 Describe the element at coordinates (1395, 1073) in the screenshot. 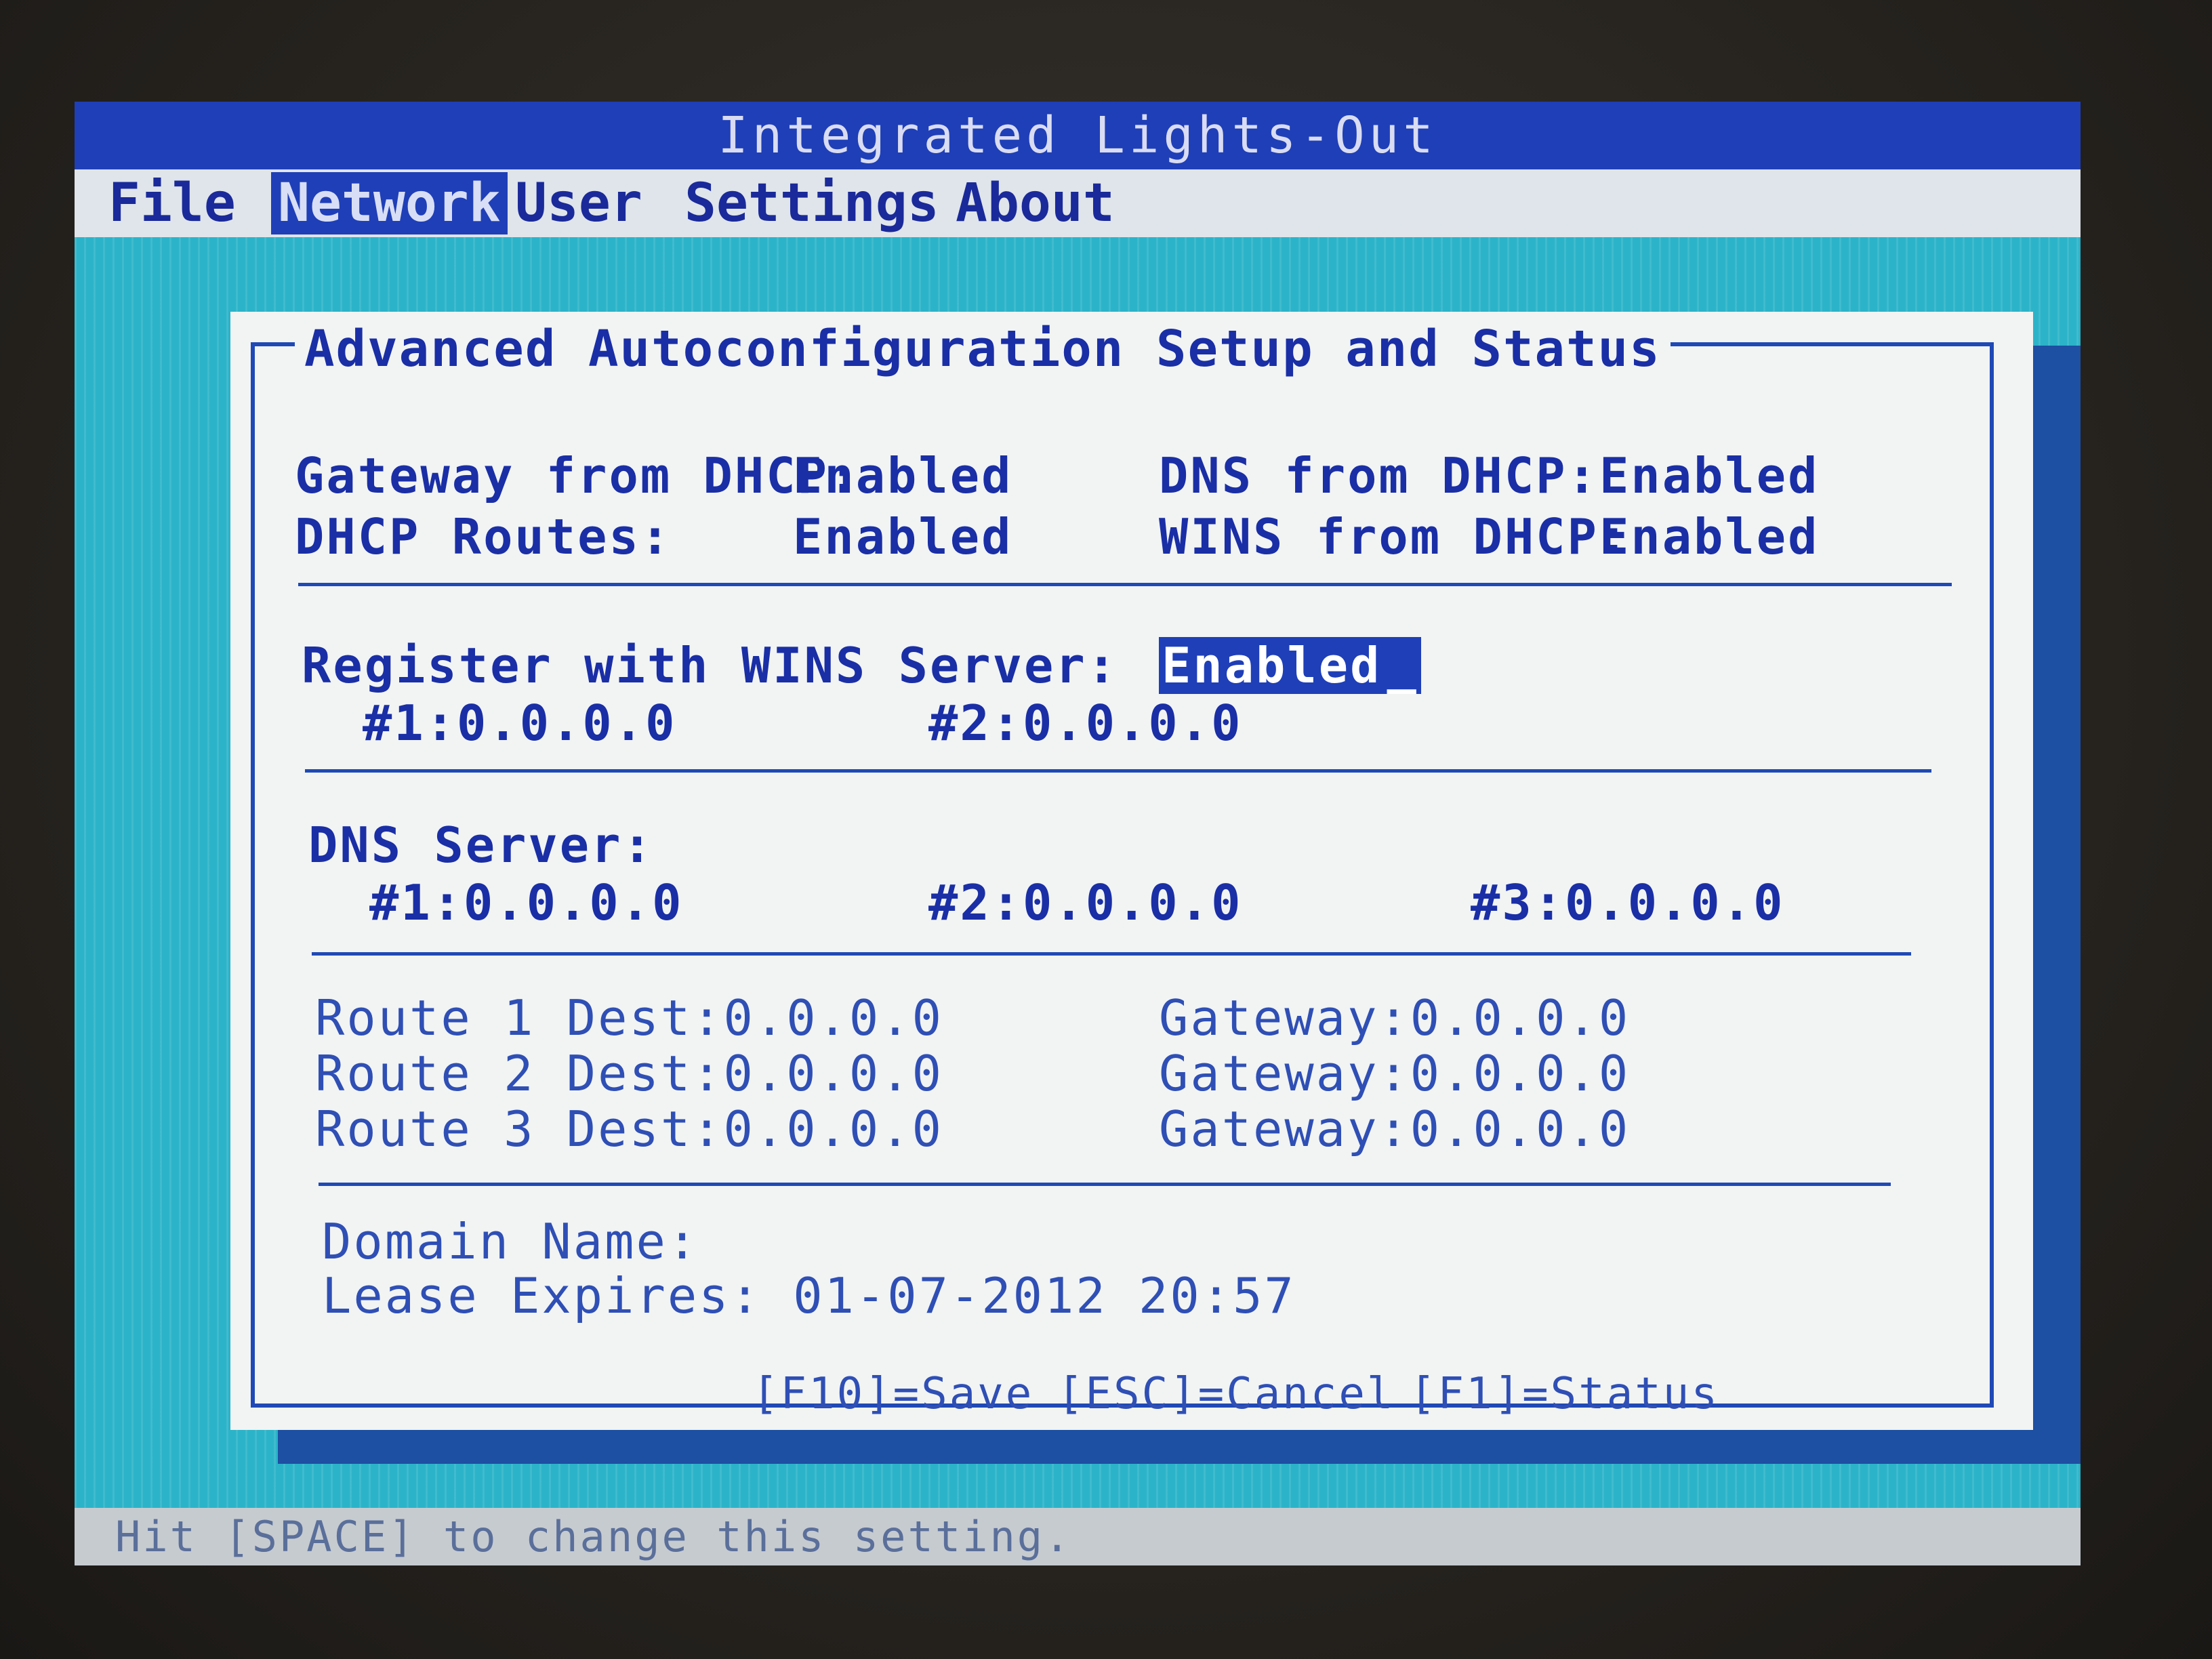

I see `route-2-gateway: Gateway:0.0.0.0` at that location.